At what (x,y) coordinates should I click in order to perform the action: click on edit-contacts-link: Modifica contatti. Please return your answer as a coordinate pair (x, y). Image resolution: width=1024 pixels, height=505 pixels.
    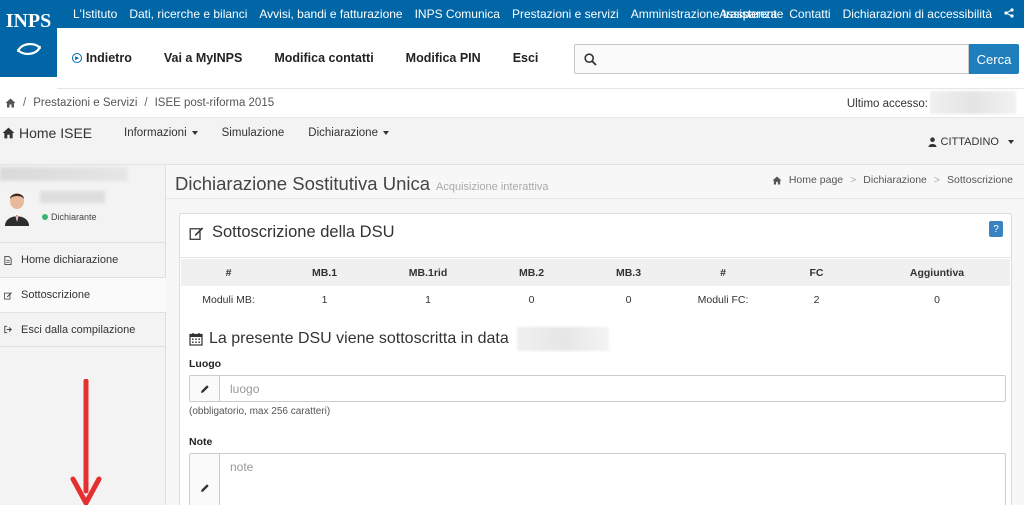
    Looking at the image, I should click on (323, 58).